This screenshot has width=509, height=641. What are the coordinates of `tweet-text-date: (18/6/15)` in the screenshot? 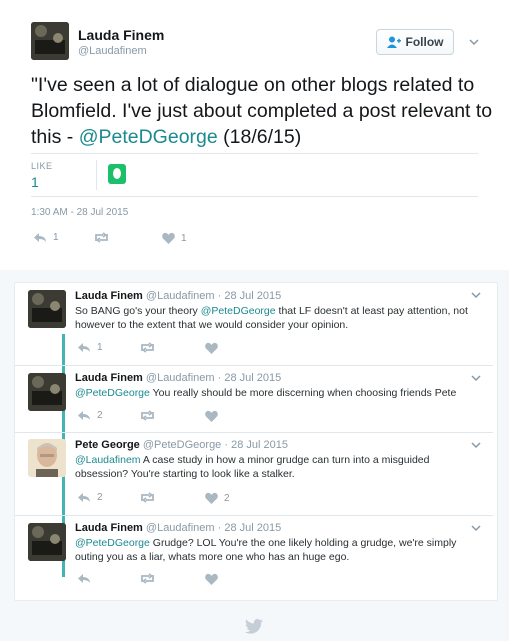 It's located at (259, 137).